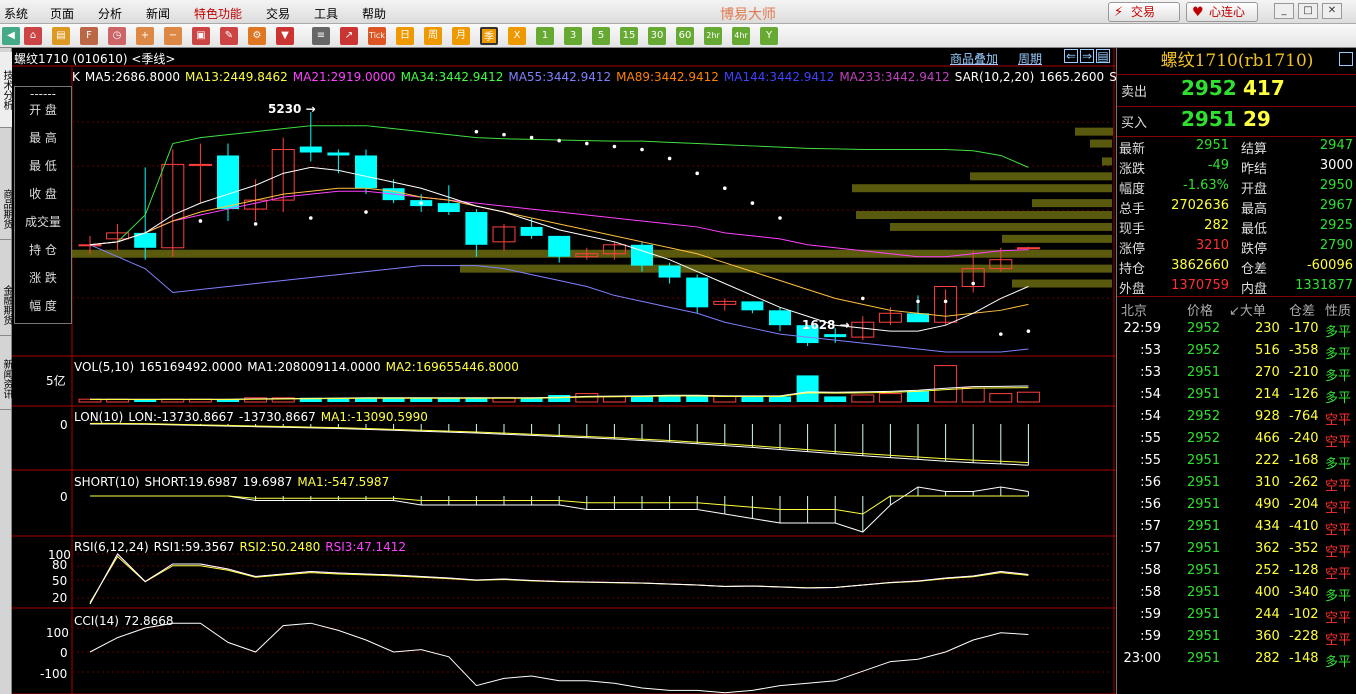 This screenshot has width=1356, height=694. What do you see at coordinates (1267, 614) in the screenshot?
I see `tick-cell-v: 244` at bounding box center [1267, 614].